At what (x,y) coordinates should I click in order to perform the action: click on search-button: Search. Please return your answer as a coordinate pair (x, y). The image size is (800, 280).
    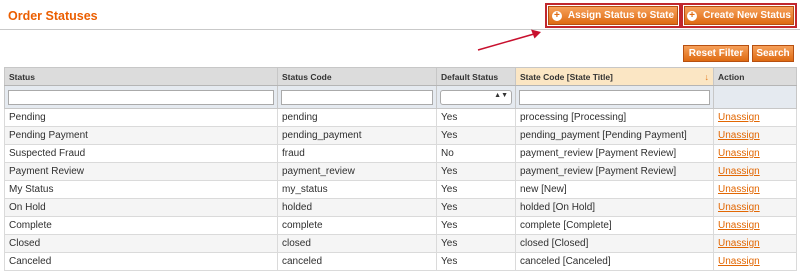
    Looking at the image, I should click on (773, 53).